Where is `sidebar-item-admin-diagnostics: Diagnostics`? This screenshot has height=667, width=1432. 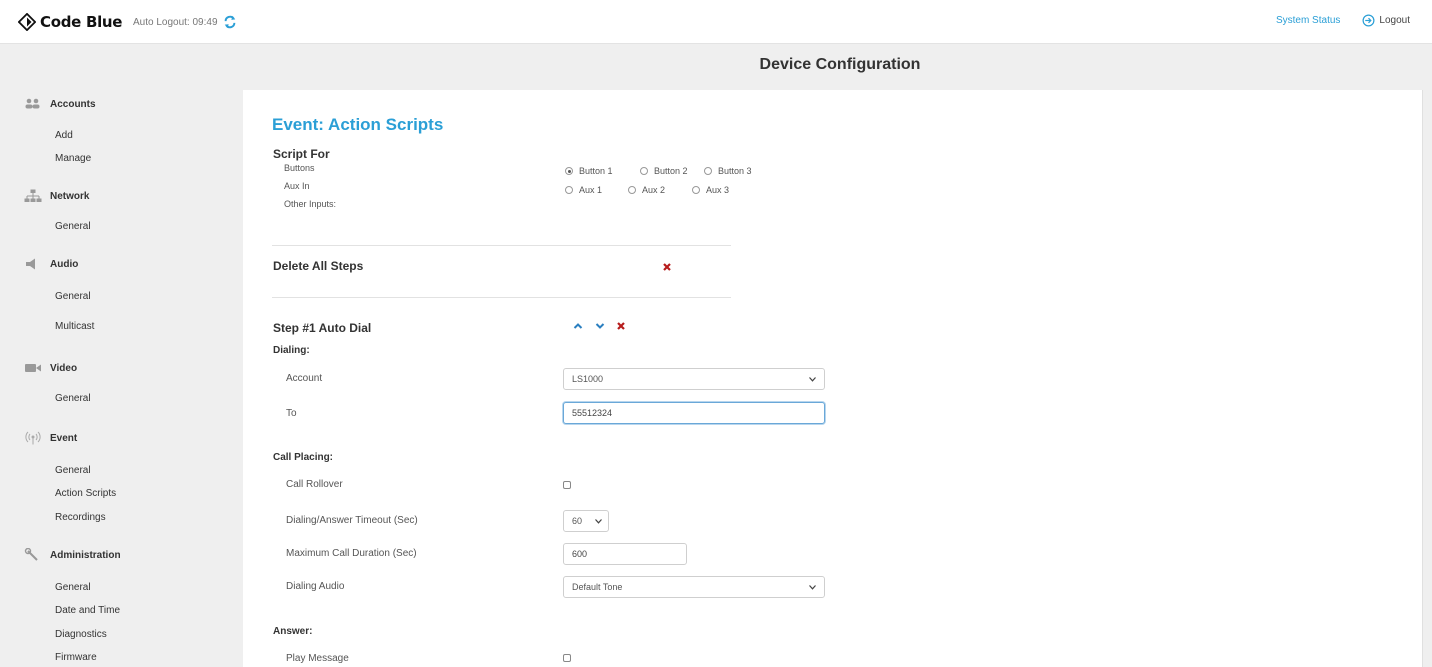
sidebar-item-admin-diagnostics: Diagnostics is located at coordinates (81, 634).